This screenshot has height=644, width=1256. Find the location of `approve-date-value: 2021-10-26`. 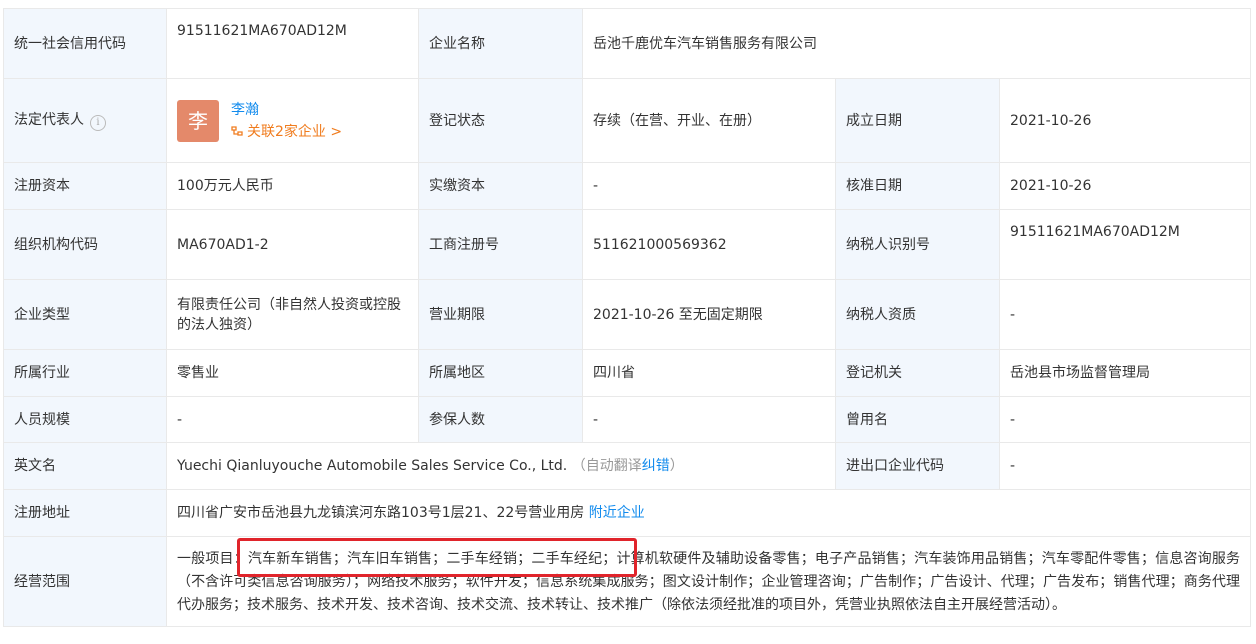

approve-date-value: 2021-10-26 is located at coordinates (1125, 186).